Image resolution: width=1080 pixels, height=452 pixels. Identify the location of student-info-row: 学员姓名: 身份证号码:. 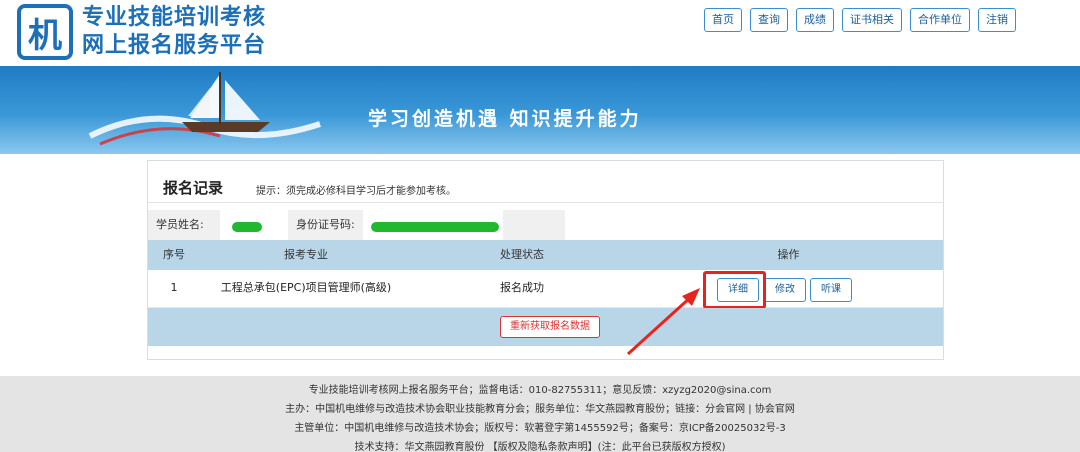
(545, 225).